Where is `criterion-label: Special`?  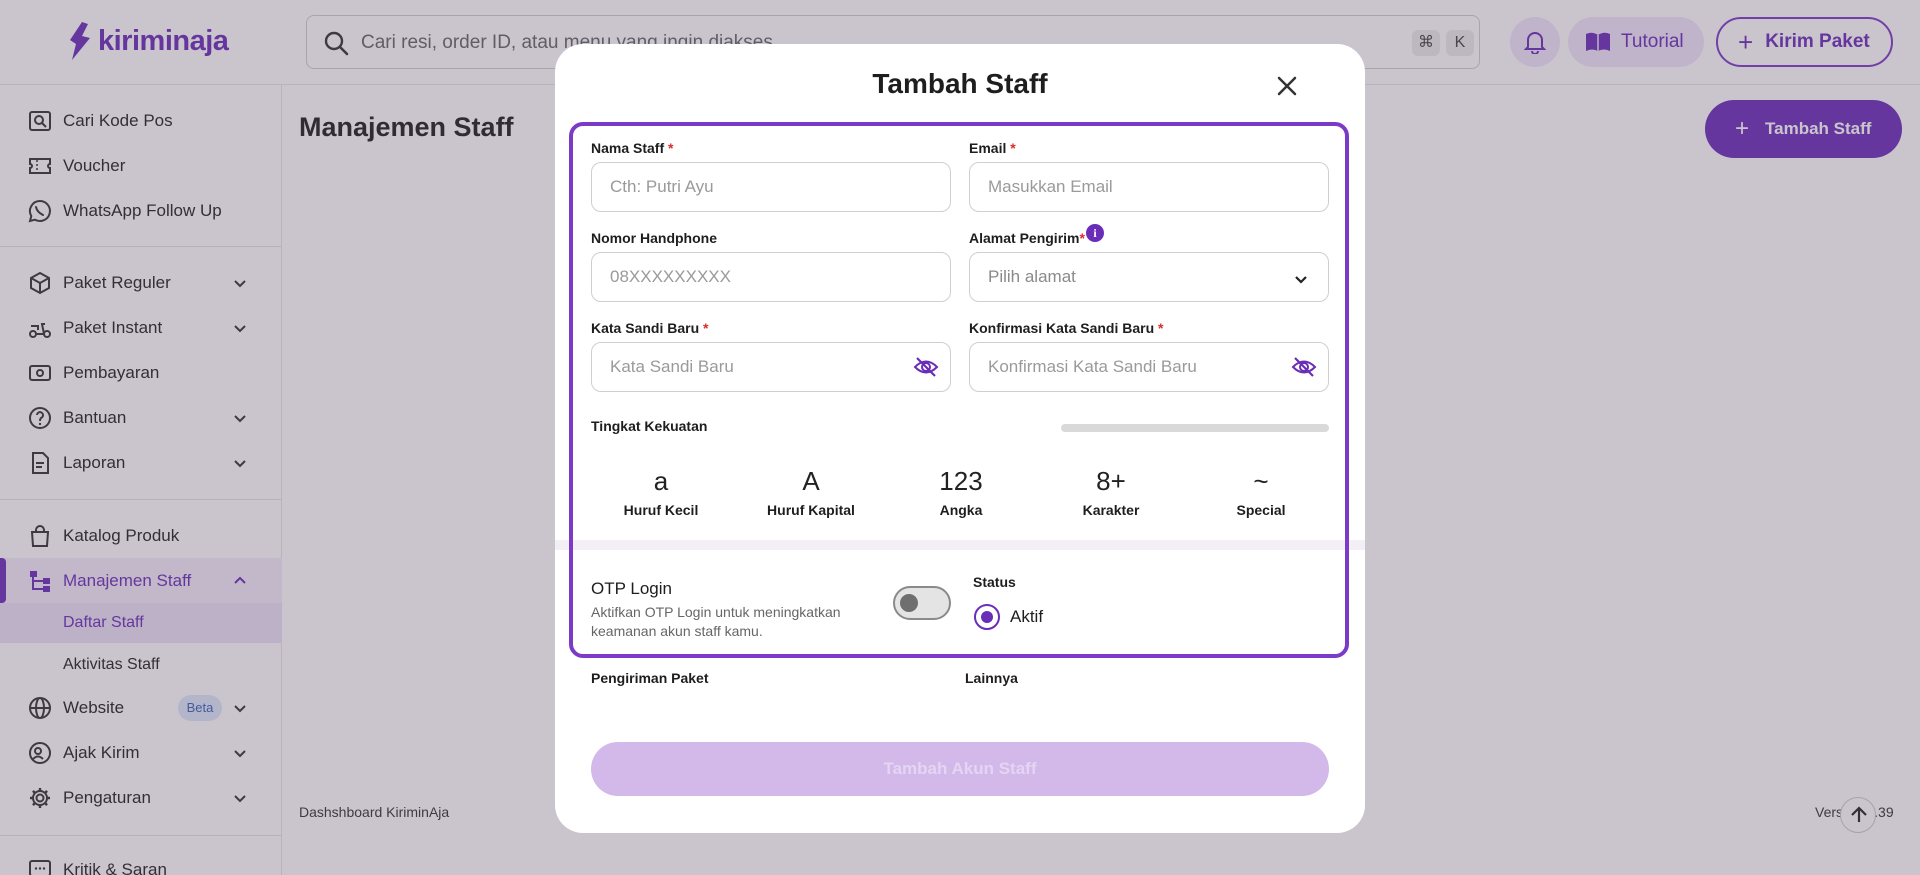 criterion-label: Special is located at coordinates (1261, 510).